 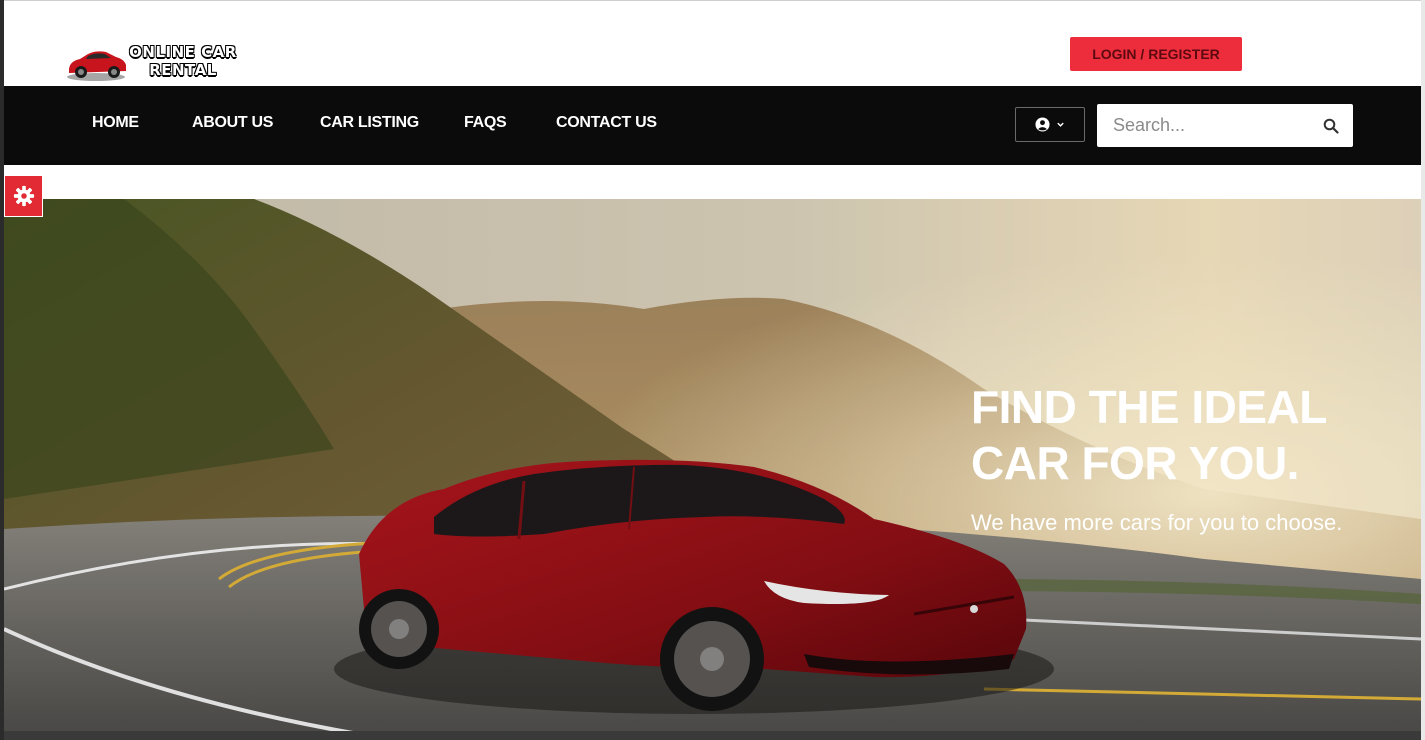 I want to click on car-logo-icon, so click(x=96, y=66).